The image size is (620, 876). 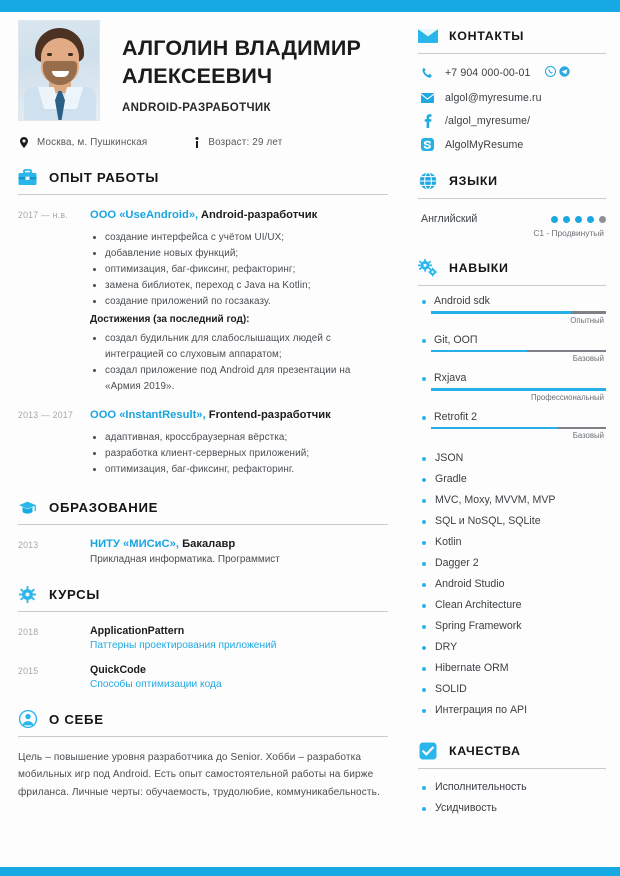 I want to click on achievements-label: Достижения (за последний год):, so click(x=170, y=319).